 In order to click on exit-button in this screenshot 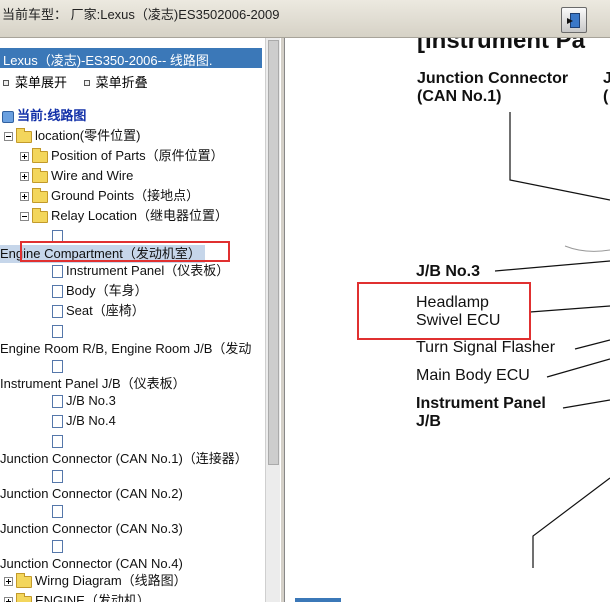, I will do `click(574, 20)`.